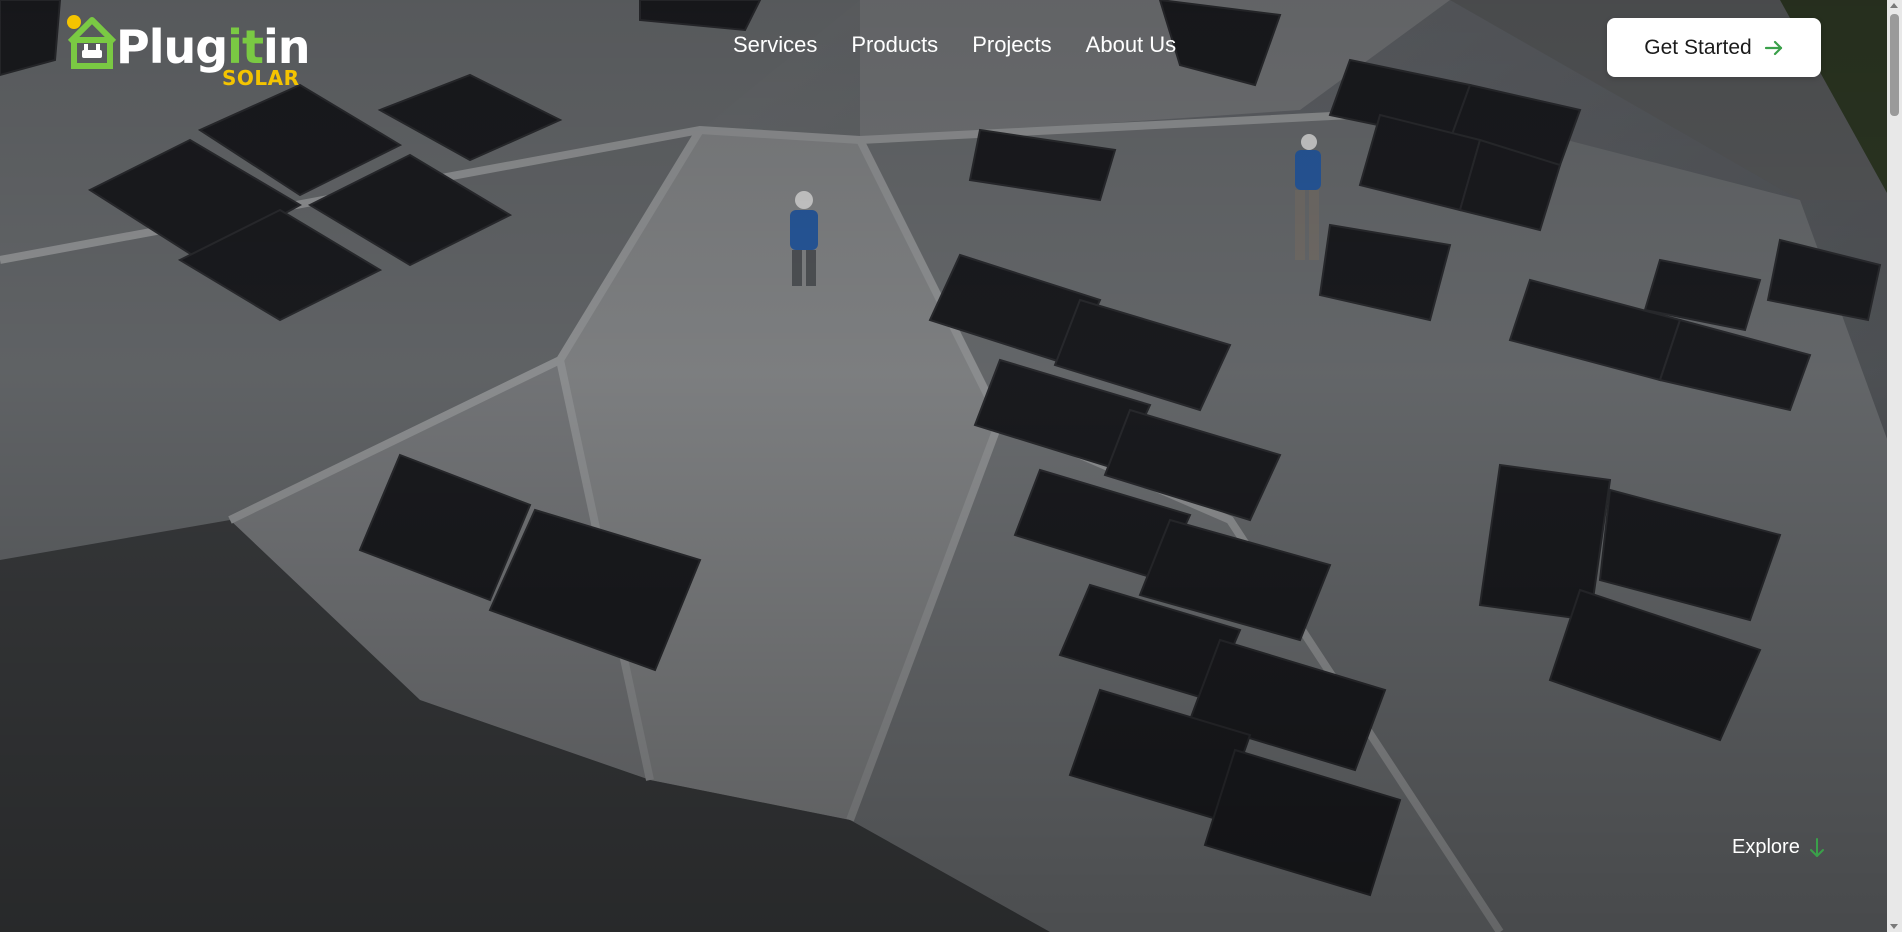 Image resolution: width=1902 pixels, height=932 pixels. Describe the element at coordinates (172, 47) in the screenshot. I see `logo-text-prefix: Plug` at that location.